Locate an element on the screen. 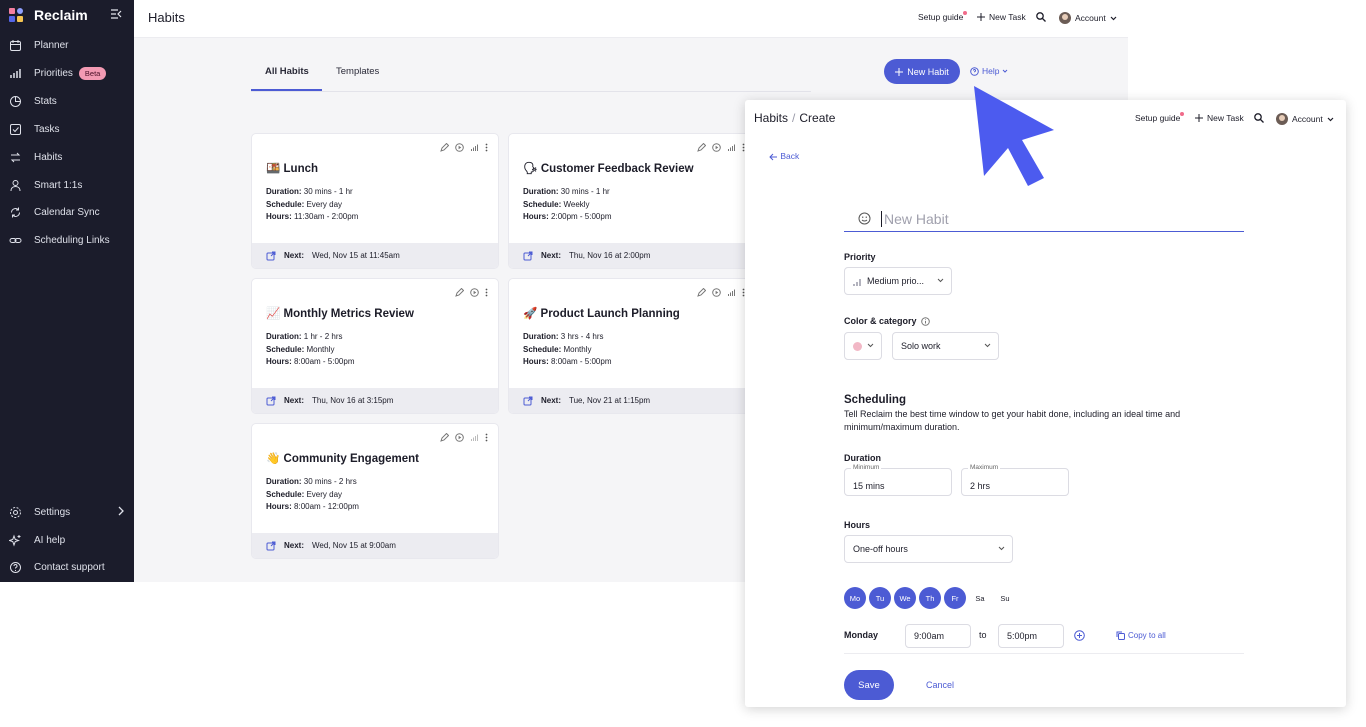  sidebar-item-contact-support: Contact support is located at coordinates (57, 567).